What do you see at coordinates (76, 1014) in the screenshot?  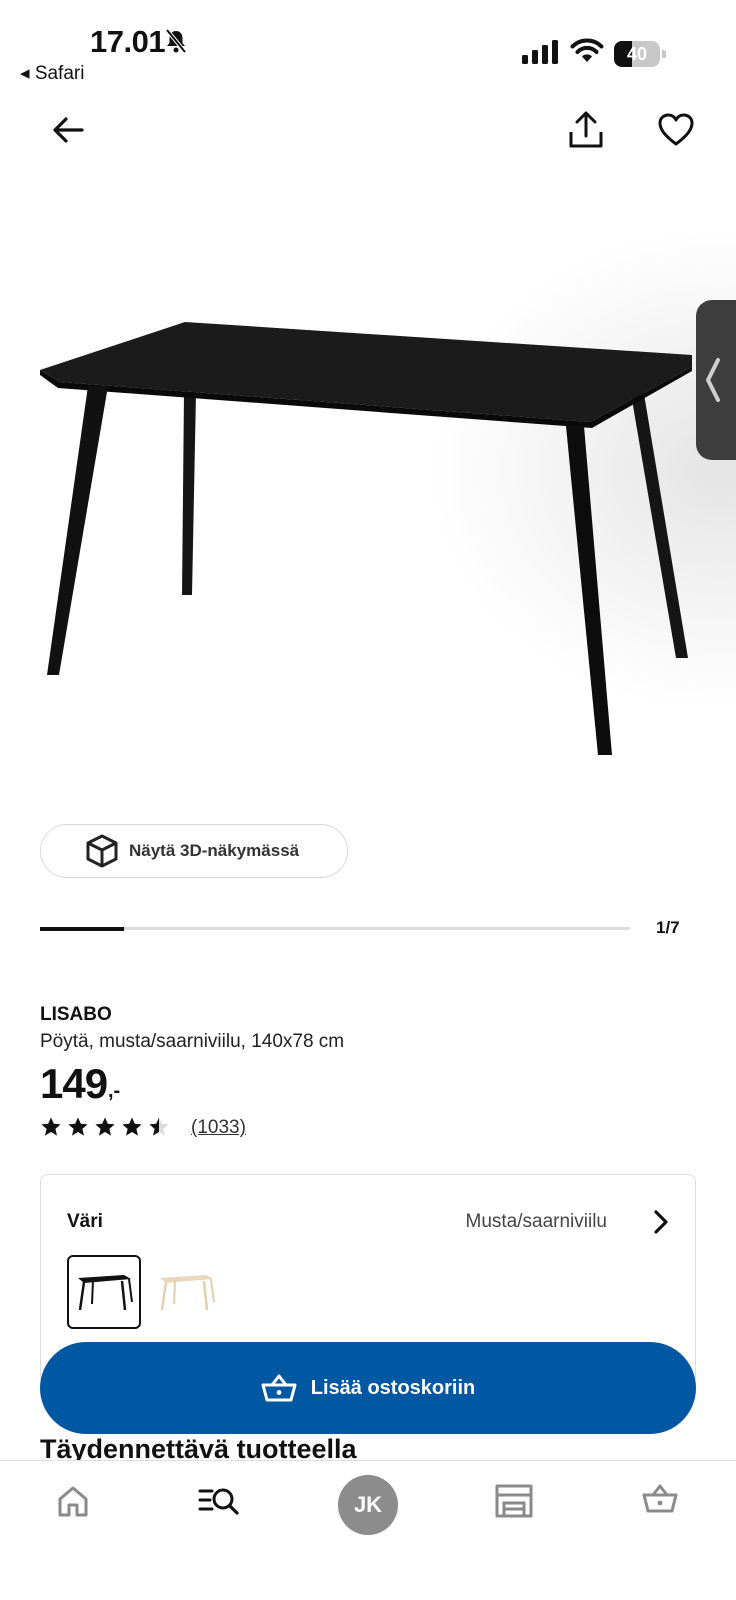 I see `product-name: LISABO` at bounding box center [76, 1014].